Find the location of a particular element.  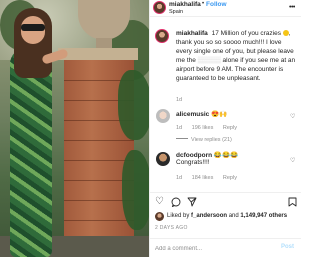

comment-meta: 1d 196 likes Reply is located at coordinates (210, 128).